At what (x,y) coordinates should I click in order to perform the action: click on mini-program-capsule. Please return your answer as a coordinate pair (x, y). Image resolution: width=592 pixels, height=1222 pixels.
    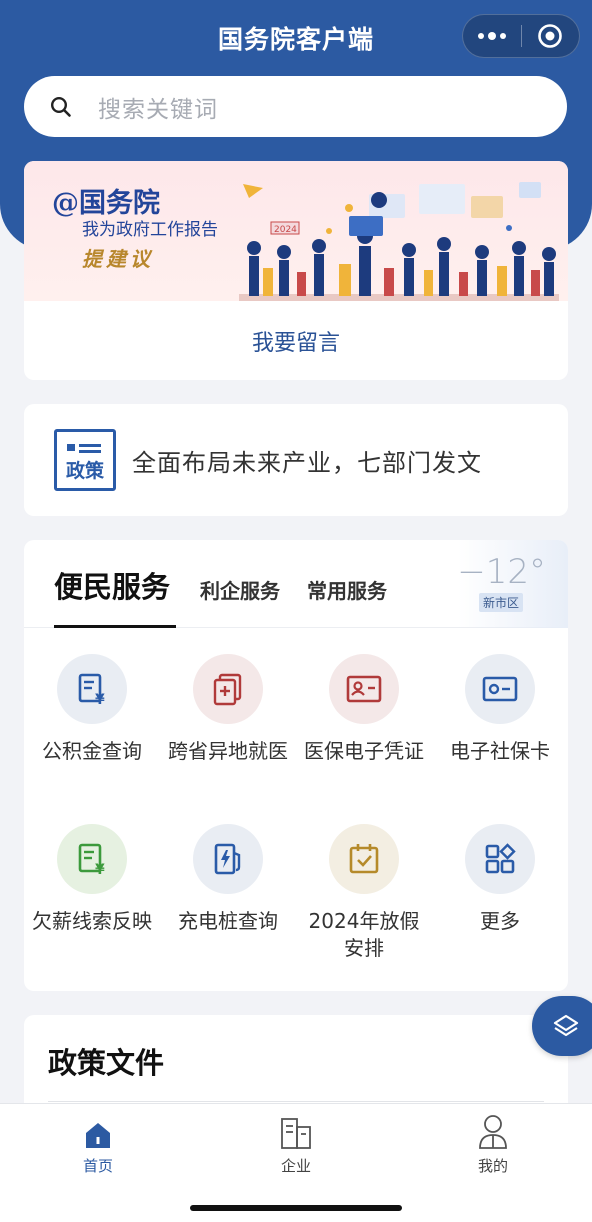
    Looking at the image, I should click on (521, 36).